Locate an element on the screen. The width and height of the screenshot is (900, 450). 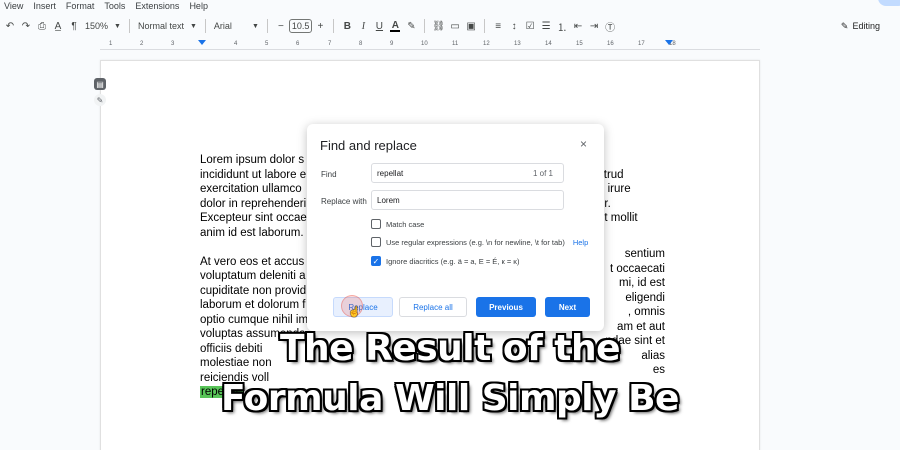
align-icon: ≡ is located at coordinates (498, 26).